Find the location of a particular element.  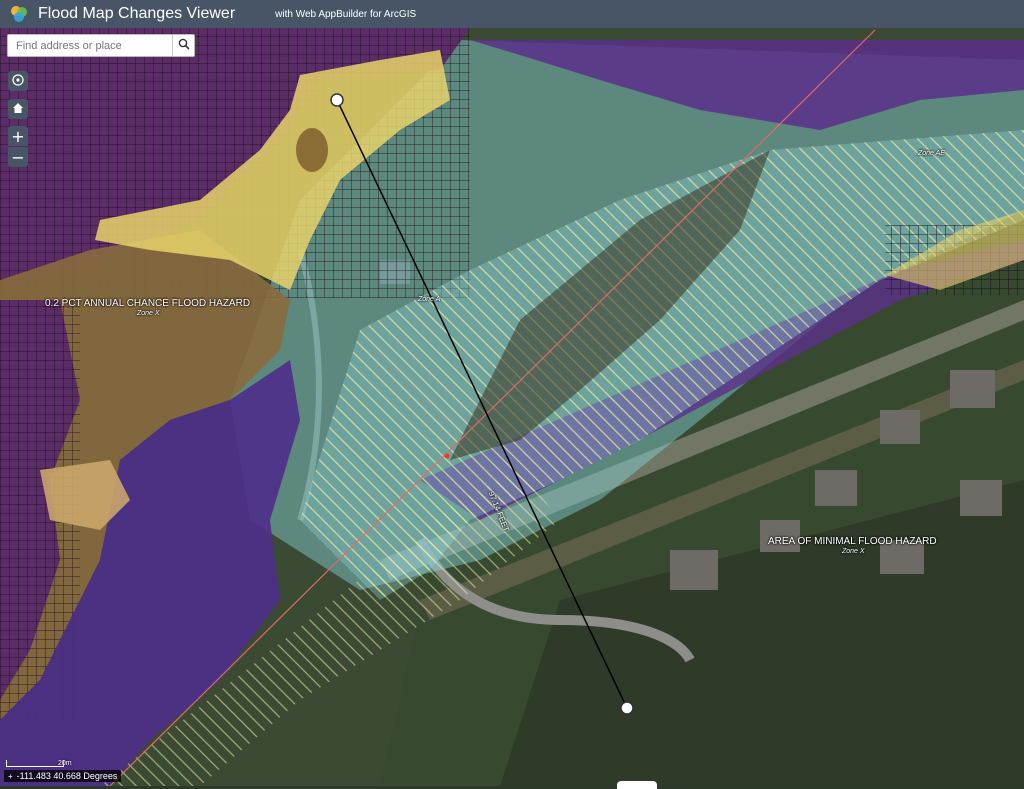

home-button is located at coordinates (18, 109).